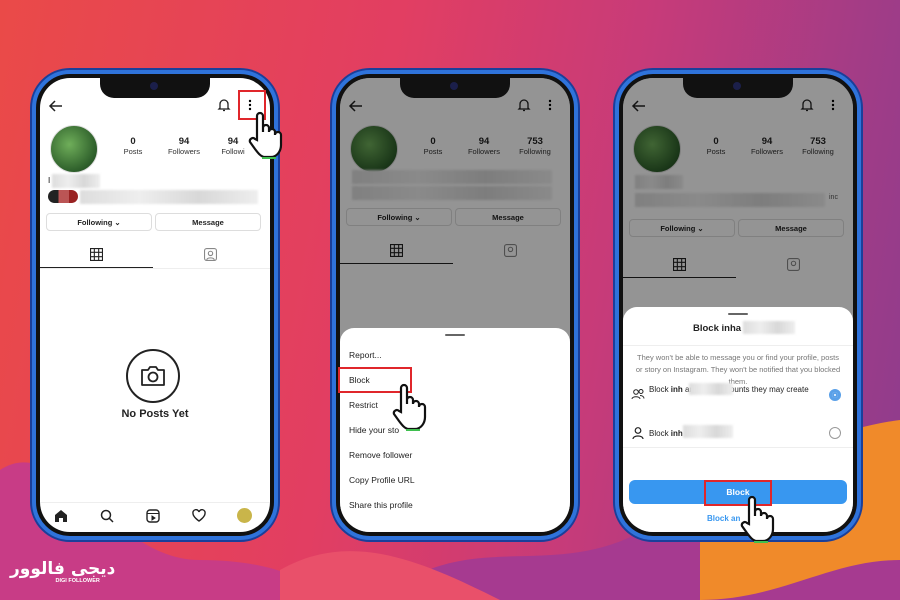  I want to click on option-block-only: Block inh, so click(666, 433).